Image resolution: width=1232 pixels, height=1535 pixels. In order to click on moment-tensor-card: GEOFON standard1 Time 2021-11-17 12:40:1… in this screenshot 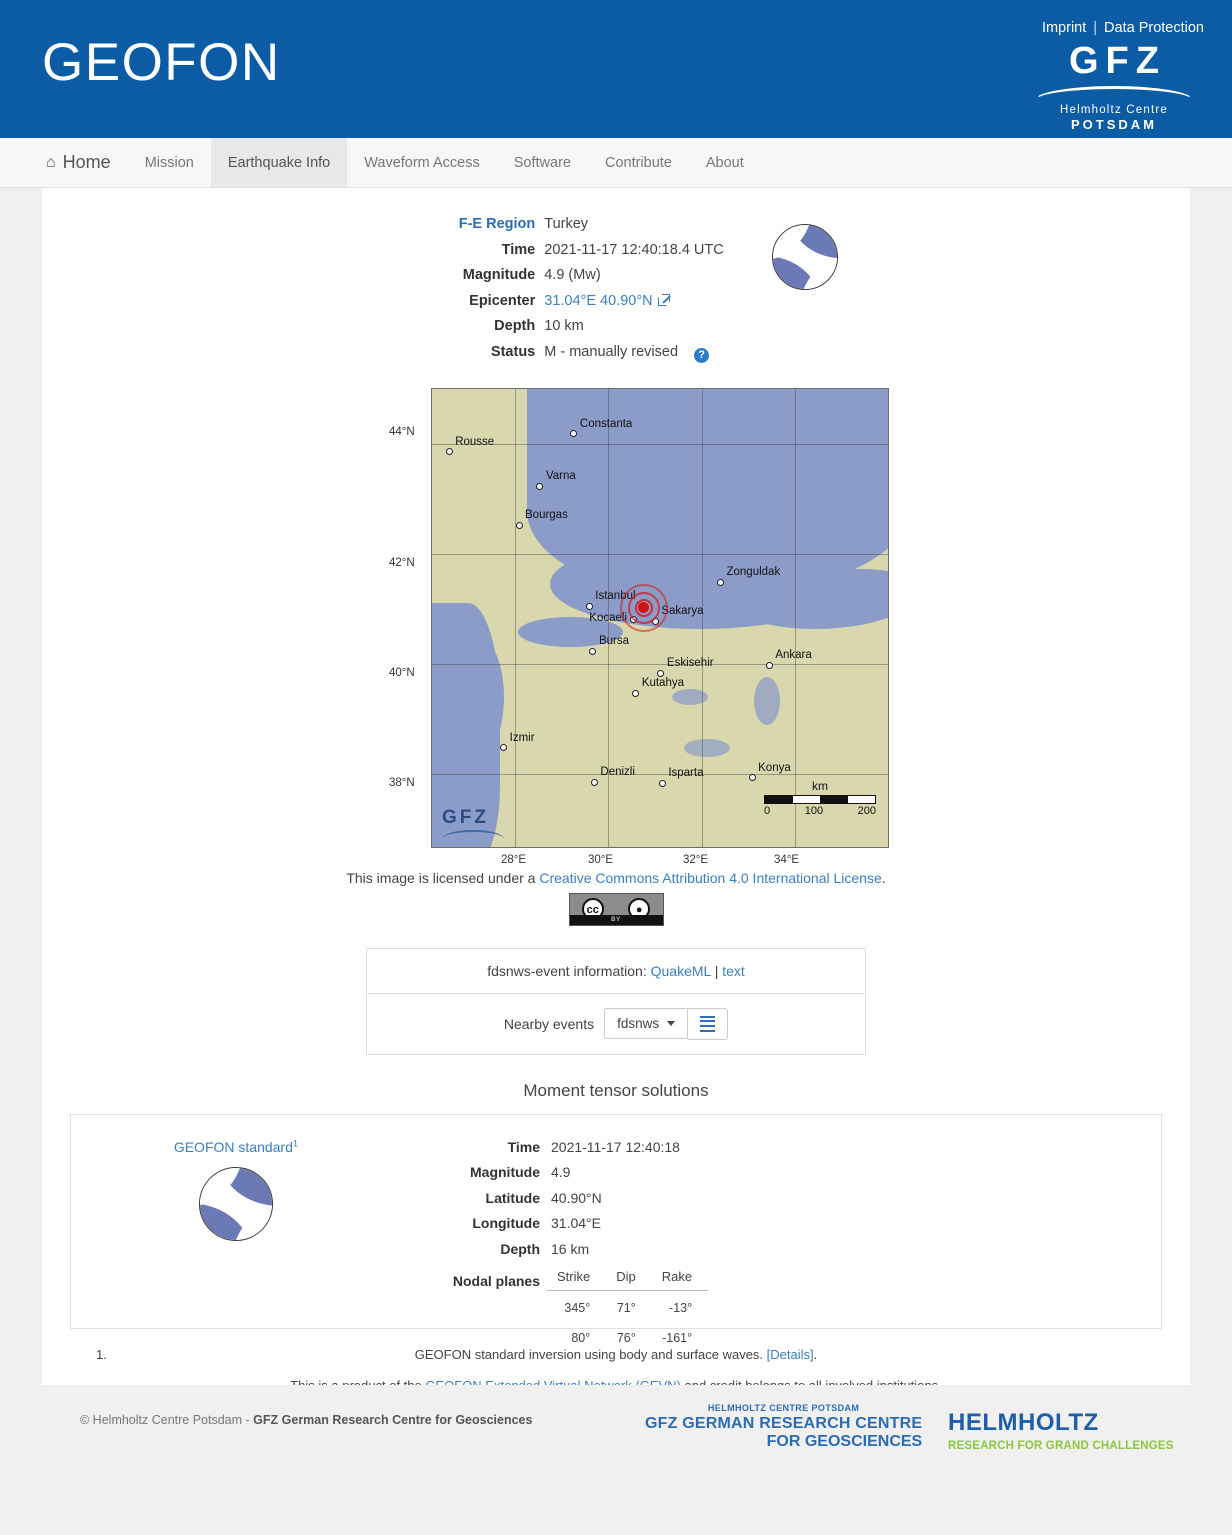, I will do `click(616, 1229)`.